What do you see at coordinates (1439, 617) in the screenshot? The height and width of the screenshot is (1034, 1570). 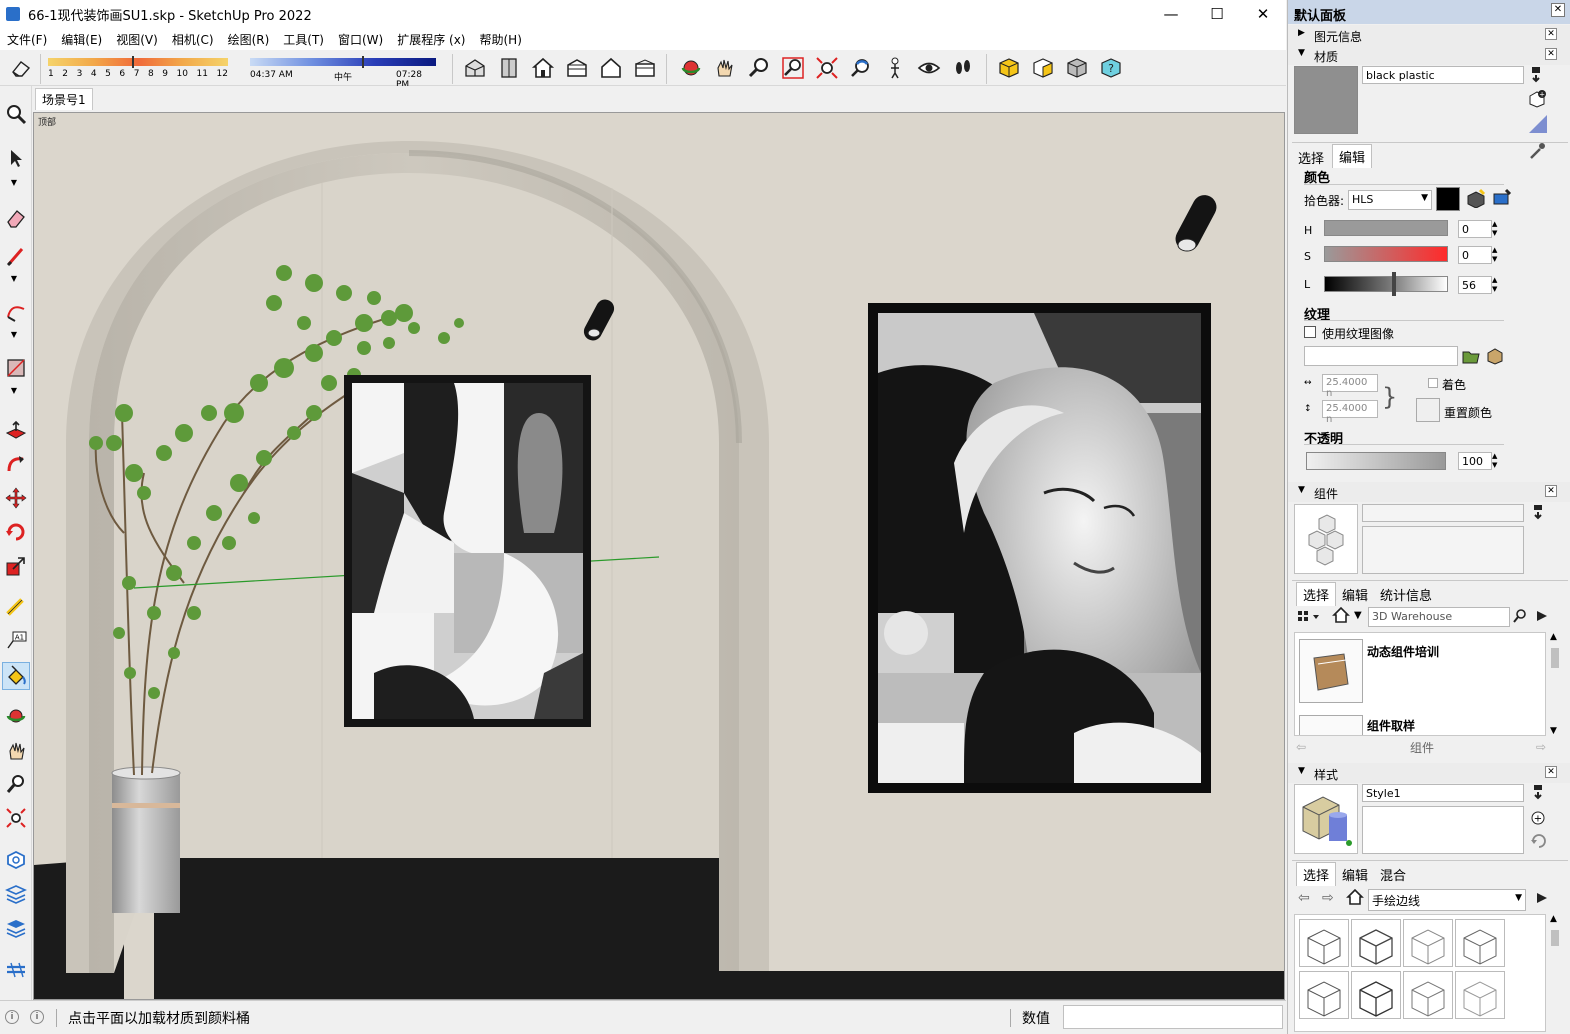 I see `component-search-input: 3D Warehouse` at bounding box center [1439, 617].